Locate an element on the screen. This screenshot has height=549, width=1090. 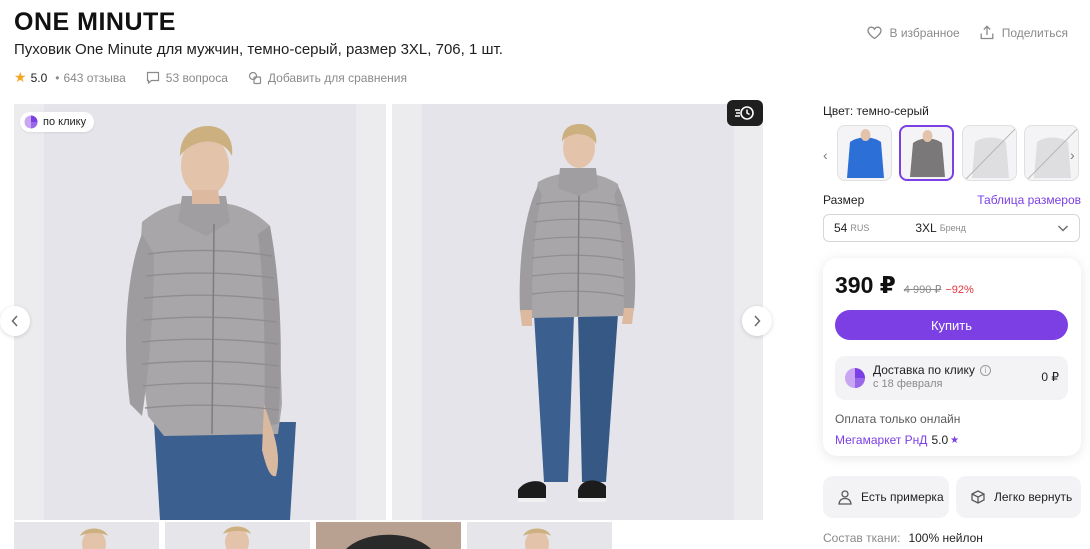
composition-label: Состав ткани: is located at coordinates (862, 538).